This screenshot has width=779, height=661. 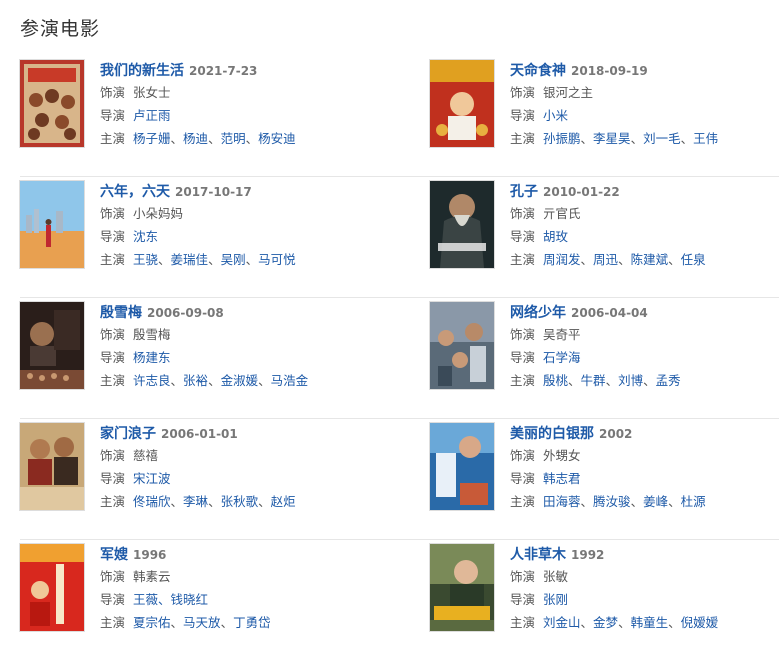 What do you see at coordinates (233, 259) in the screenshot?
I see `cast-link: 吴刚` at bounding box center [233, 259].